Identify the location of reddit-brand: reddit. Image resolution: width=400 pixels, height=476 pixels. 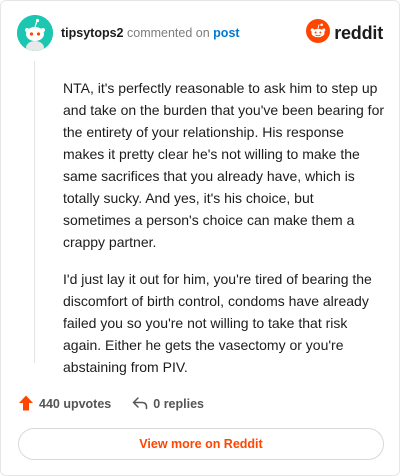
(344, 33).